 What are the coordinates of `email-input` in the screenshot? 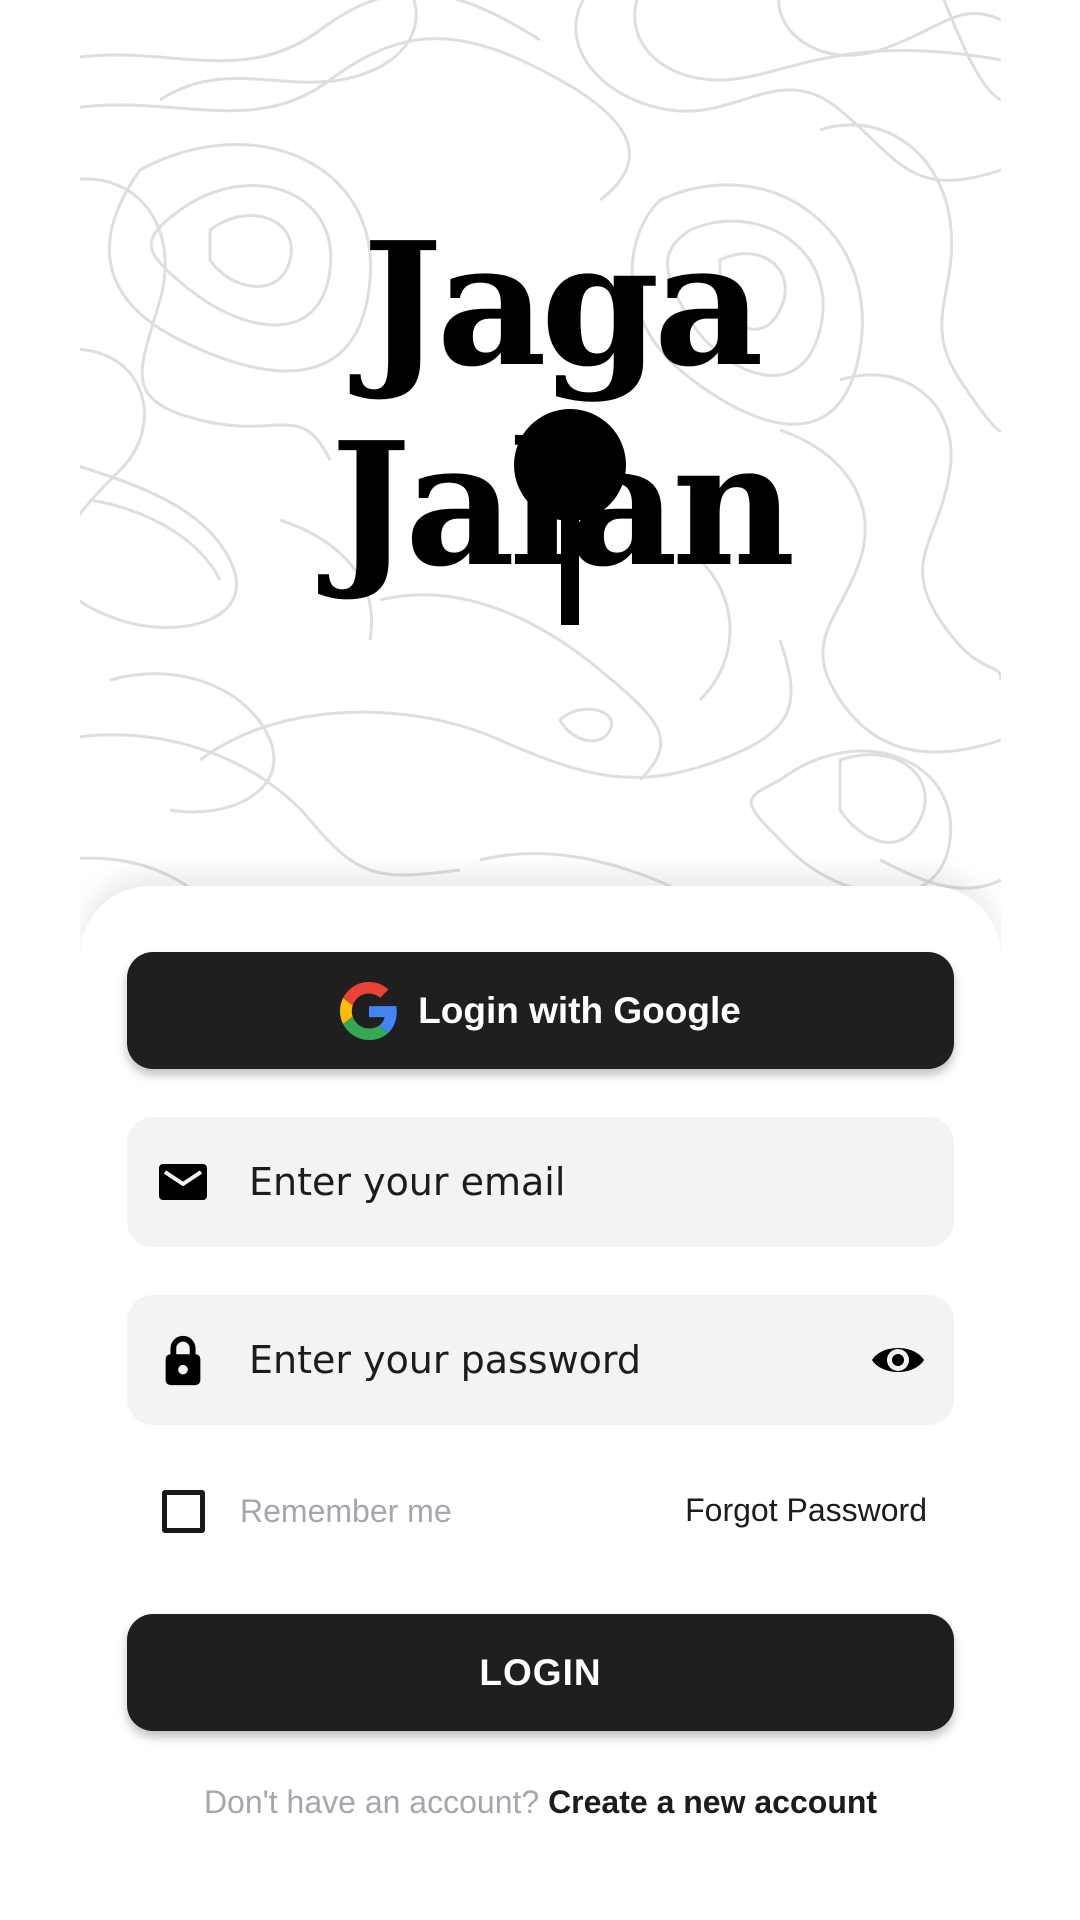 It's located at (539, 1182).